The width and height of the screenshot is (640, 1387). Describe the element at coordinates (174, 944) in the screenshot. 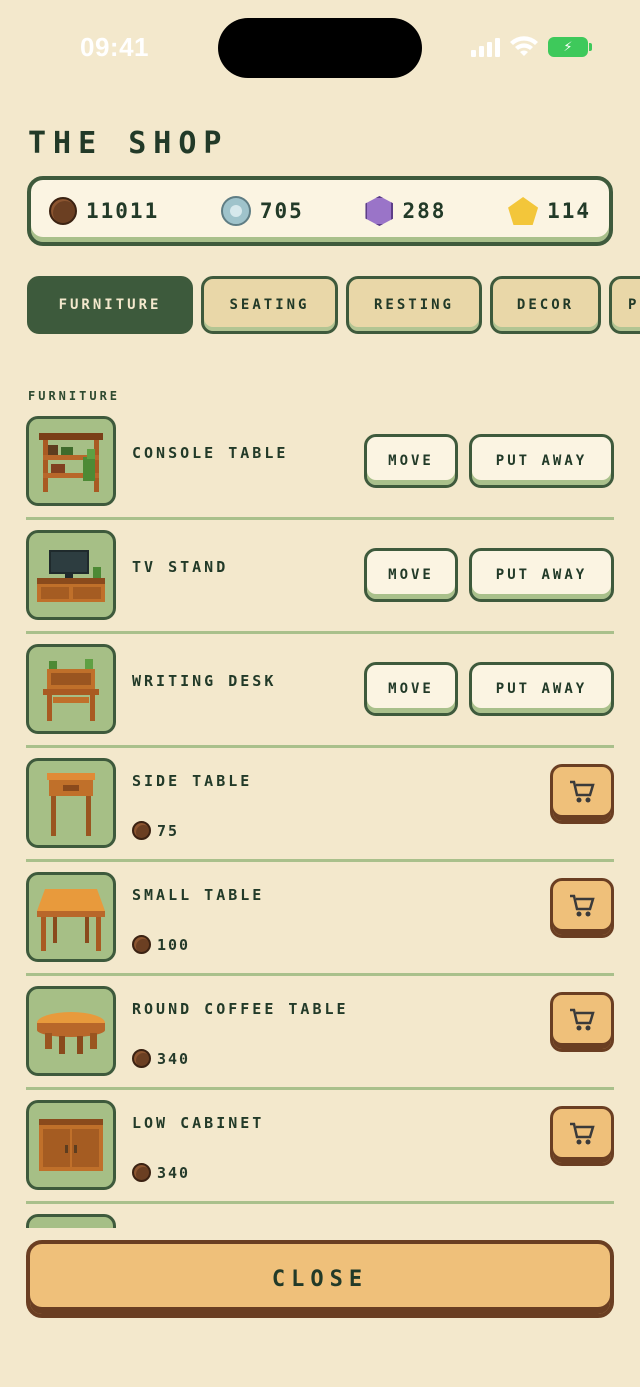

I see `price-value: 100` at that location.